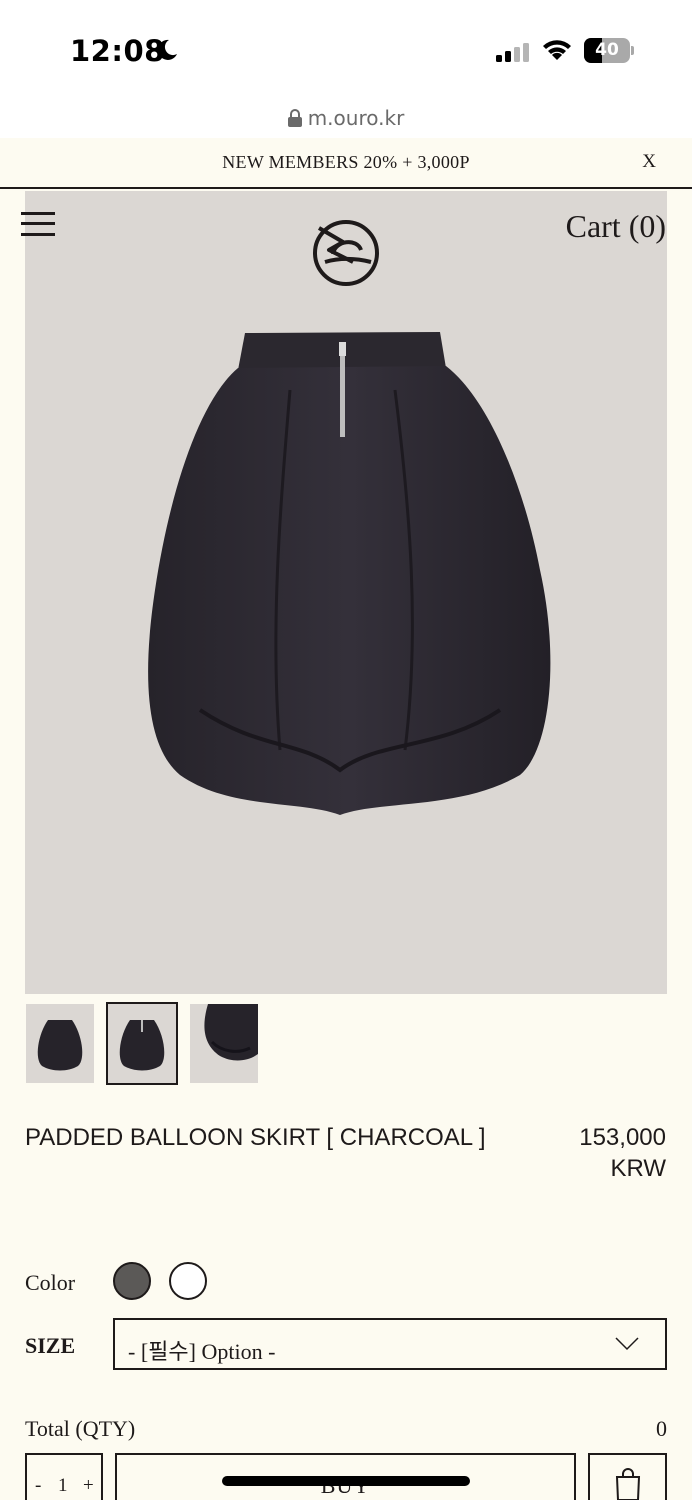  I want to click on product-name: PADDED BALLOON SKIRT [ CHARCOAL ], so click(255, 1137).